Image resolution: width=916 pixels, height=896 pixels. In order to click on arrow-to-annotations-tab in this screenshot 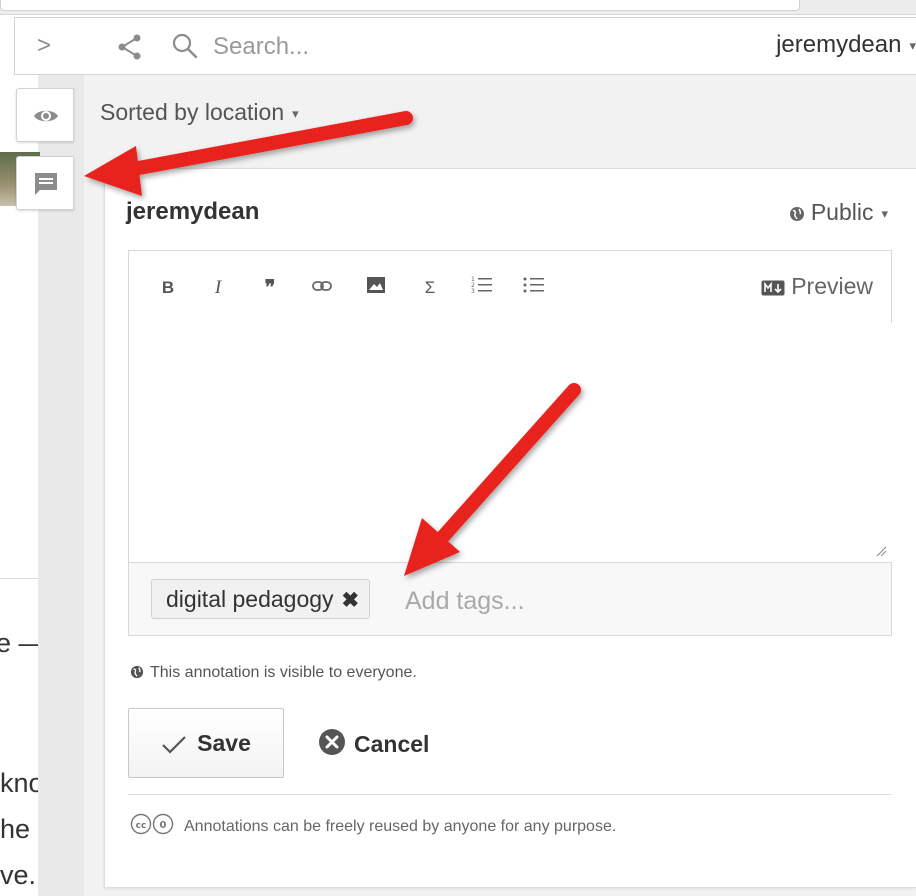, I will do `click(248, 153)`.